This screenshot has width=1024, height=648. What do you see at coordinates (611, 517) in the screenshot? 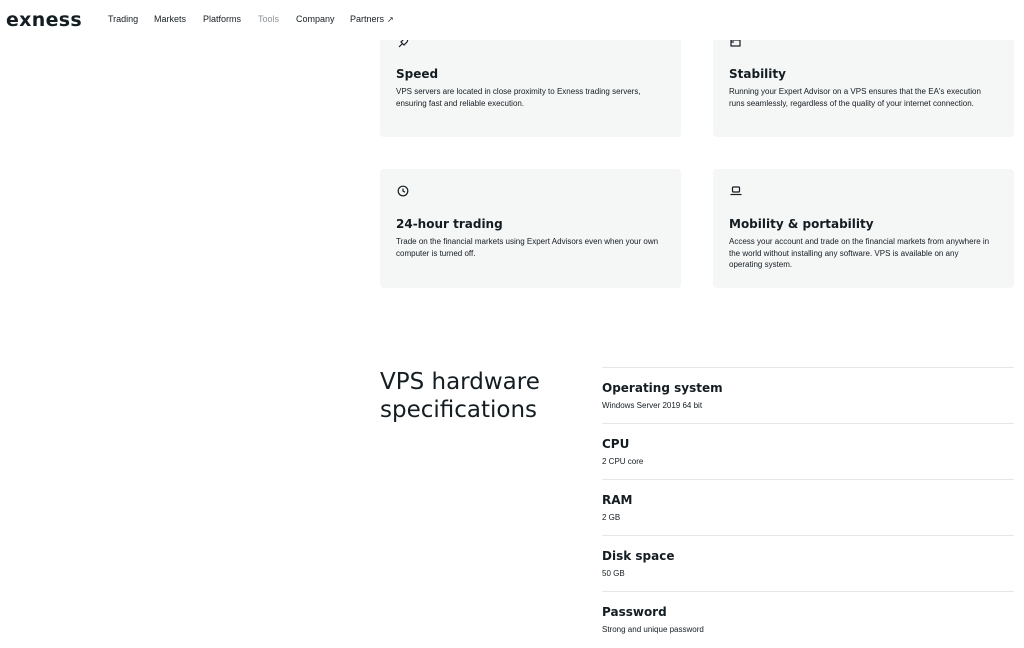
I see `spec-value: 2 GB` at bounding box center [611, 517].